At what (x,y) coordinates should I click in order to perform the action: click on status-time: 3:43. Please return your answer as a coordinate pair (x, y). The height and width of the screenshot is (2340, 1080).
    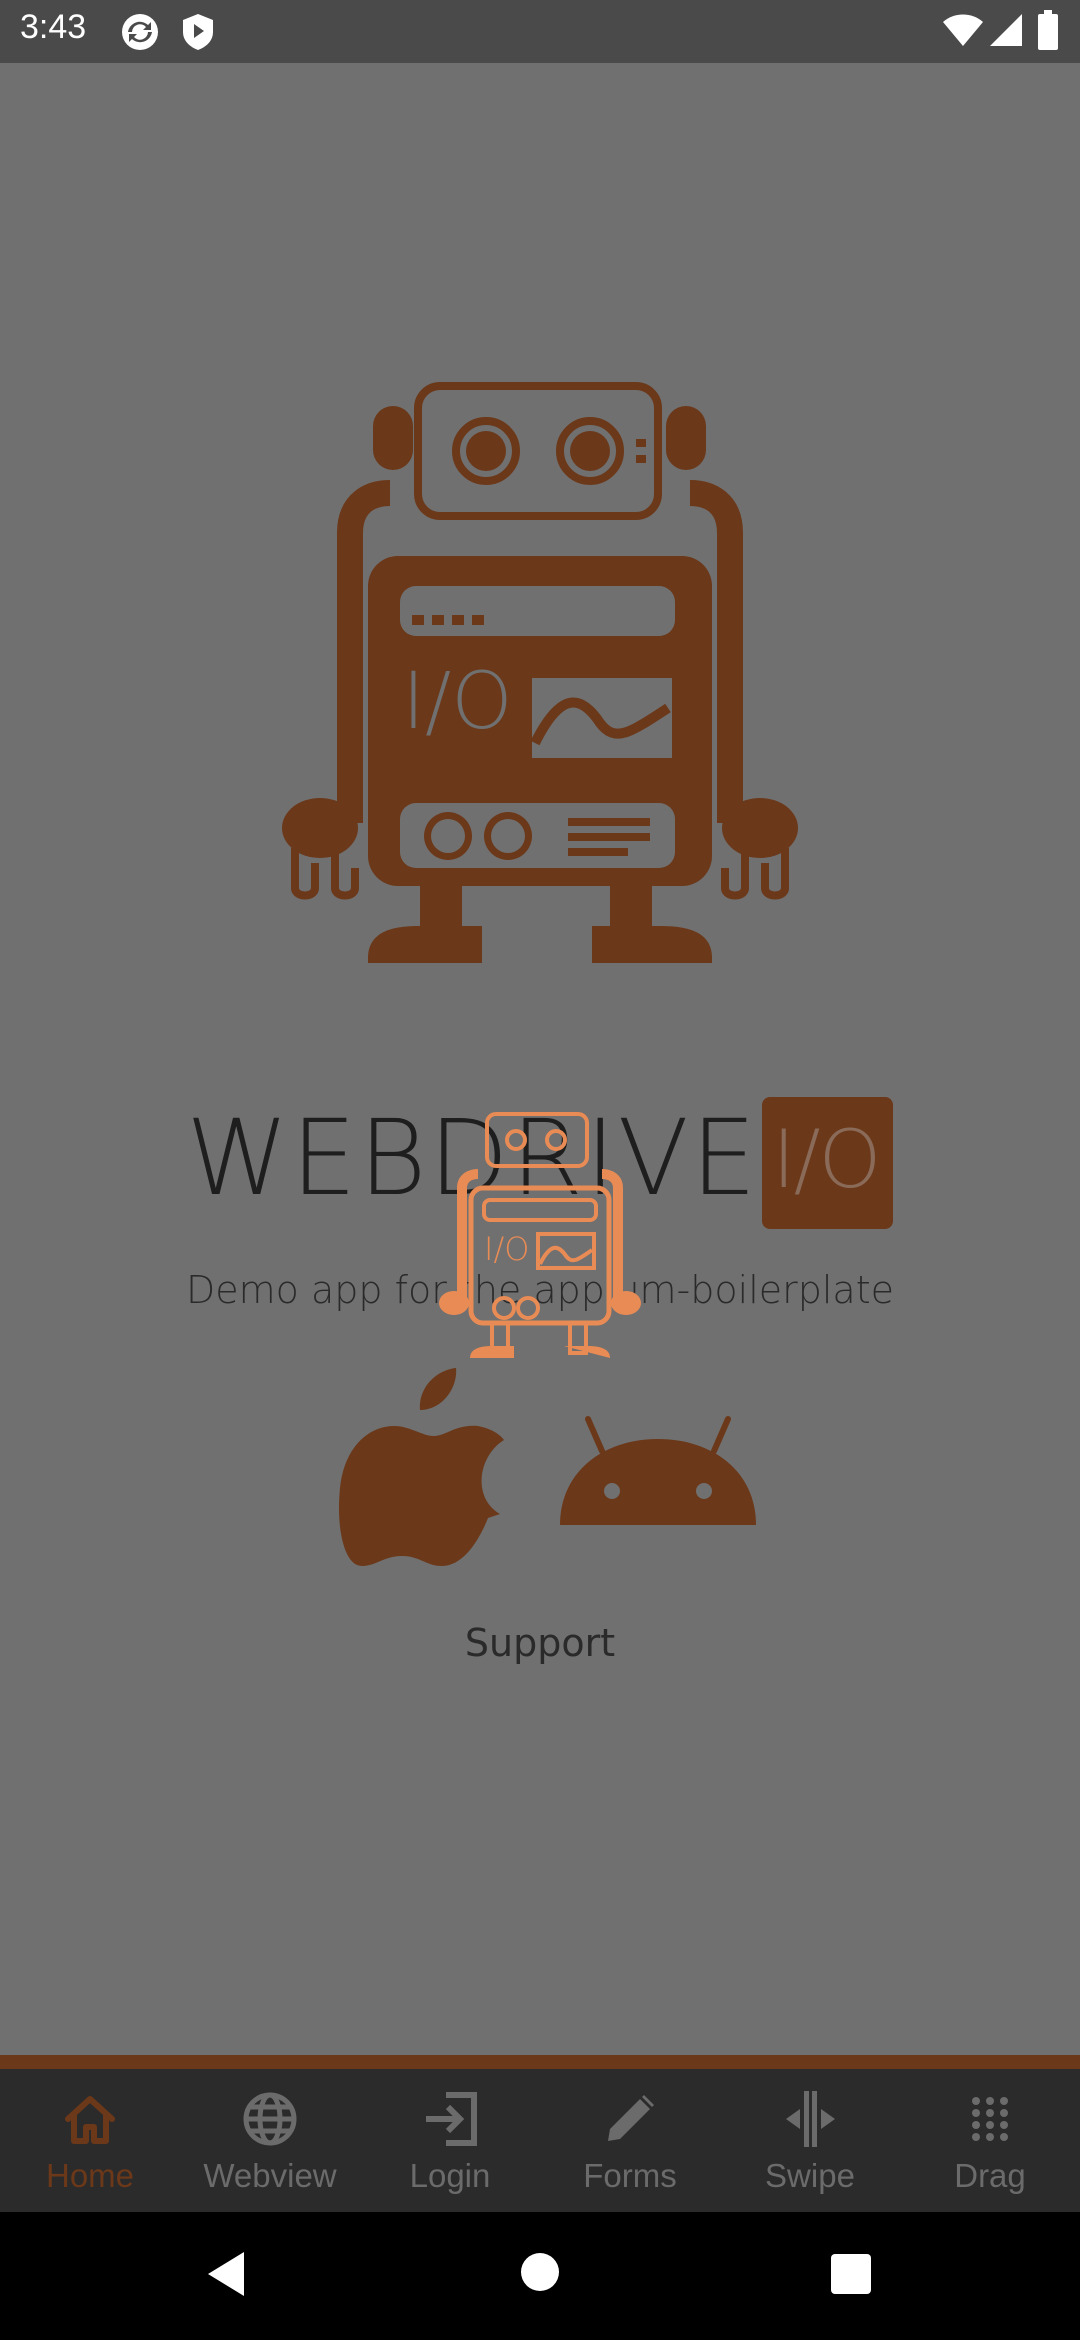
    Looking at the image, I should click on (53, 27).